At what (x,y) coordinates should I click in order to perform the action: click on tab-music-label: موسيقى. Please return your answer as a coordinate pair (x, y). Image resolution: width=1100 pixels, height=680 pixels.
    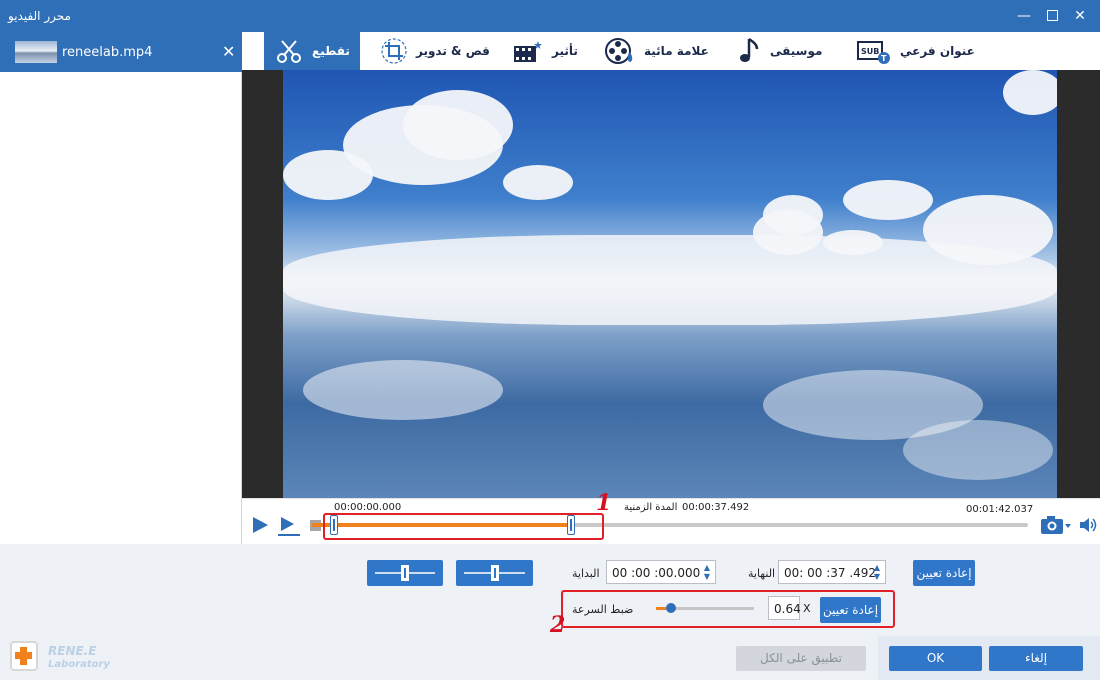
    Looking at the image, I should click on (796, 51).